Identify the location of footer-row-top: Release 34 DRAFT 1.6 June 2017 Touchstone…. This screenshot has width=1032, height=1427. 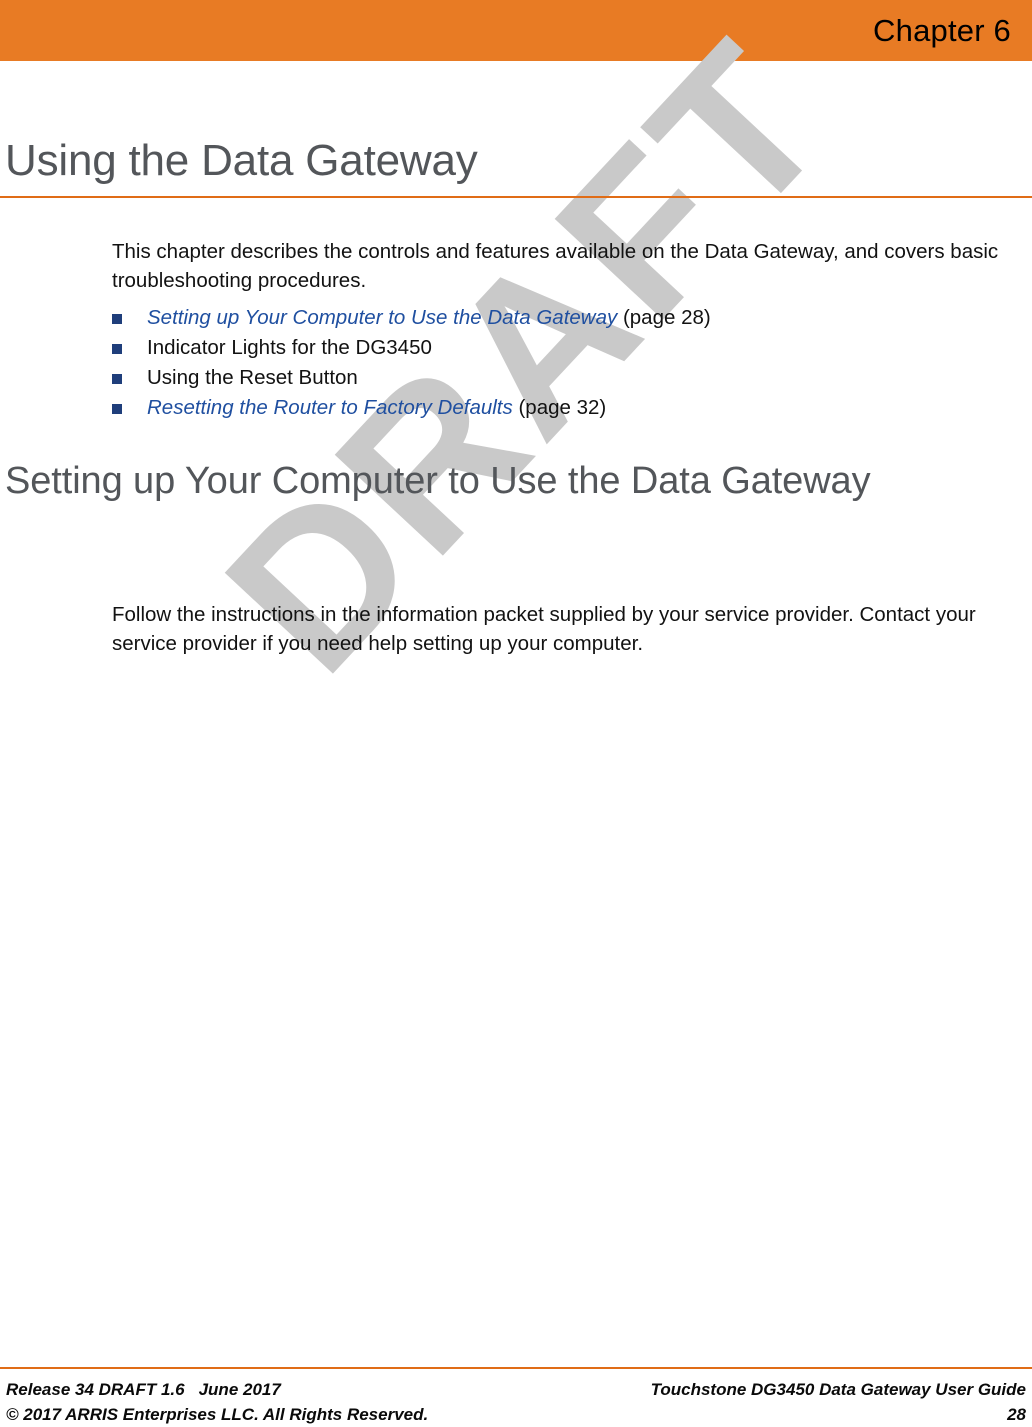
(516, 1389).